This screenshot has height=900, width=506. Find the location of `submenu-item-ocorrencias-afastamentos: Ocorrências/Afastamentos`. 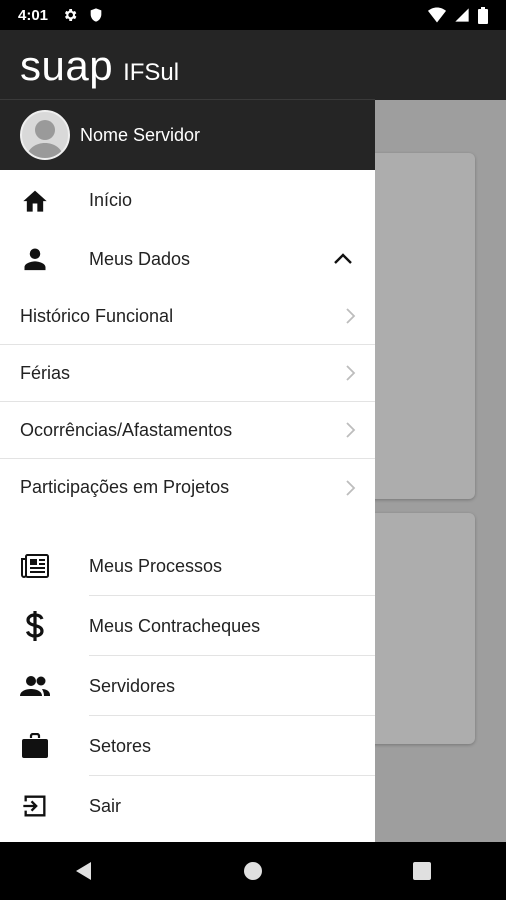

submenu-item-ocorrencias-afastamentos: Ocorrências/Afastamentos is located at coordinates (187, 430).